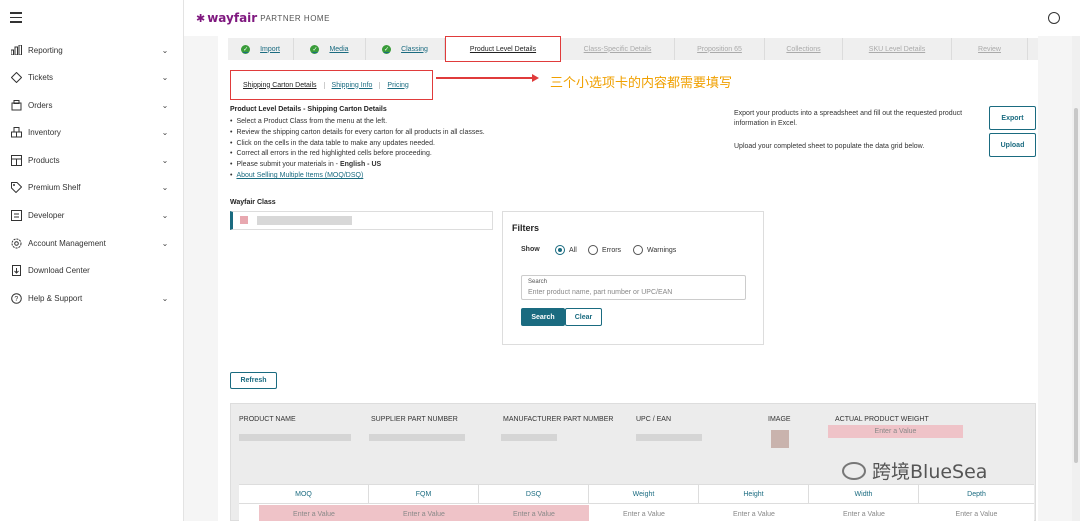 This screenshot has height=521, width=1080. I want to click on help-icon: ?, so click(16, 298).